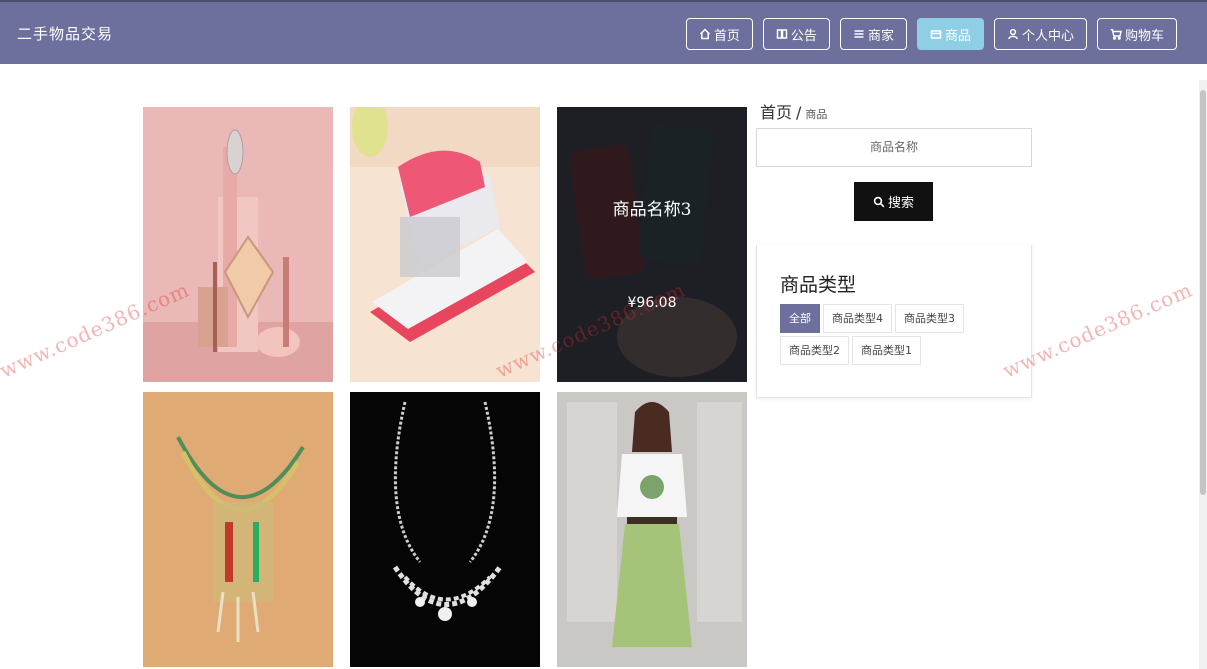 The image size is (1207, 669). Describe the element at coordinates (776, 112) in the screenshot. I see `breadcrumb-home-link: 首页` at that location.